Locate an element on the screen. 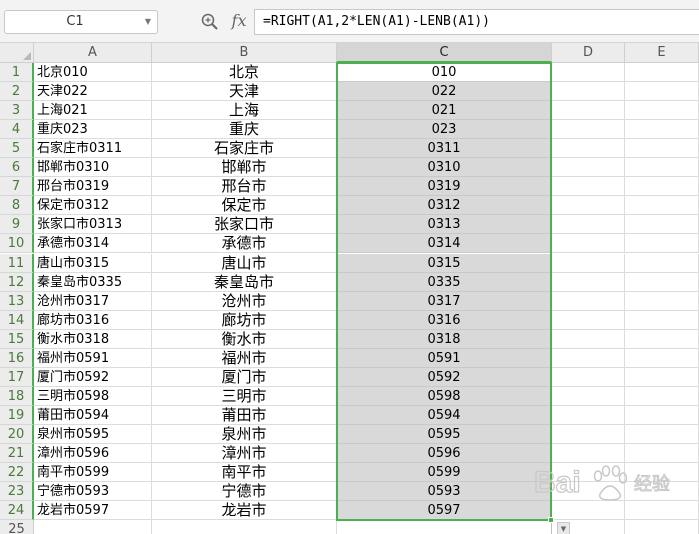 The width and height of the screenshot is (699, 534). cell-e10 is located at coordinates (662, 244).